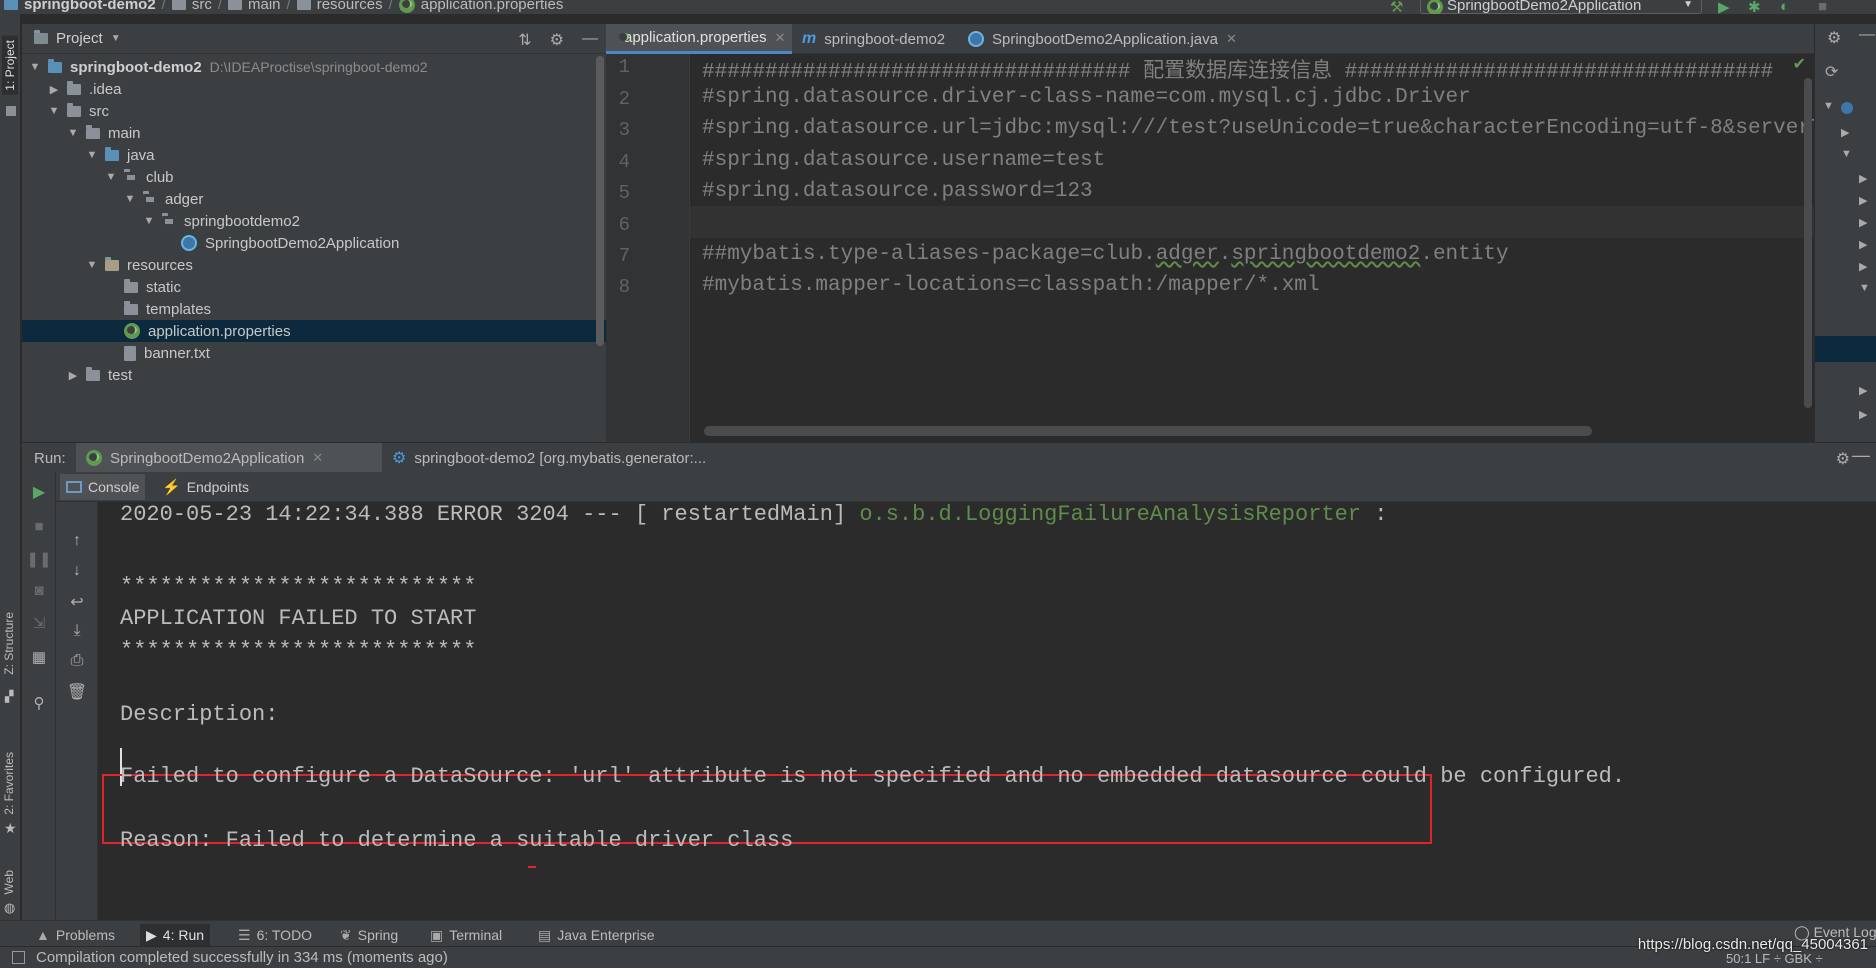 The image size is (1876, 968). Describe the element at coordinates (1784, 7) in the screenshot. I see `coverage-icon: ◐` at that location.